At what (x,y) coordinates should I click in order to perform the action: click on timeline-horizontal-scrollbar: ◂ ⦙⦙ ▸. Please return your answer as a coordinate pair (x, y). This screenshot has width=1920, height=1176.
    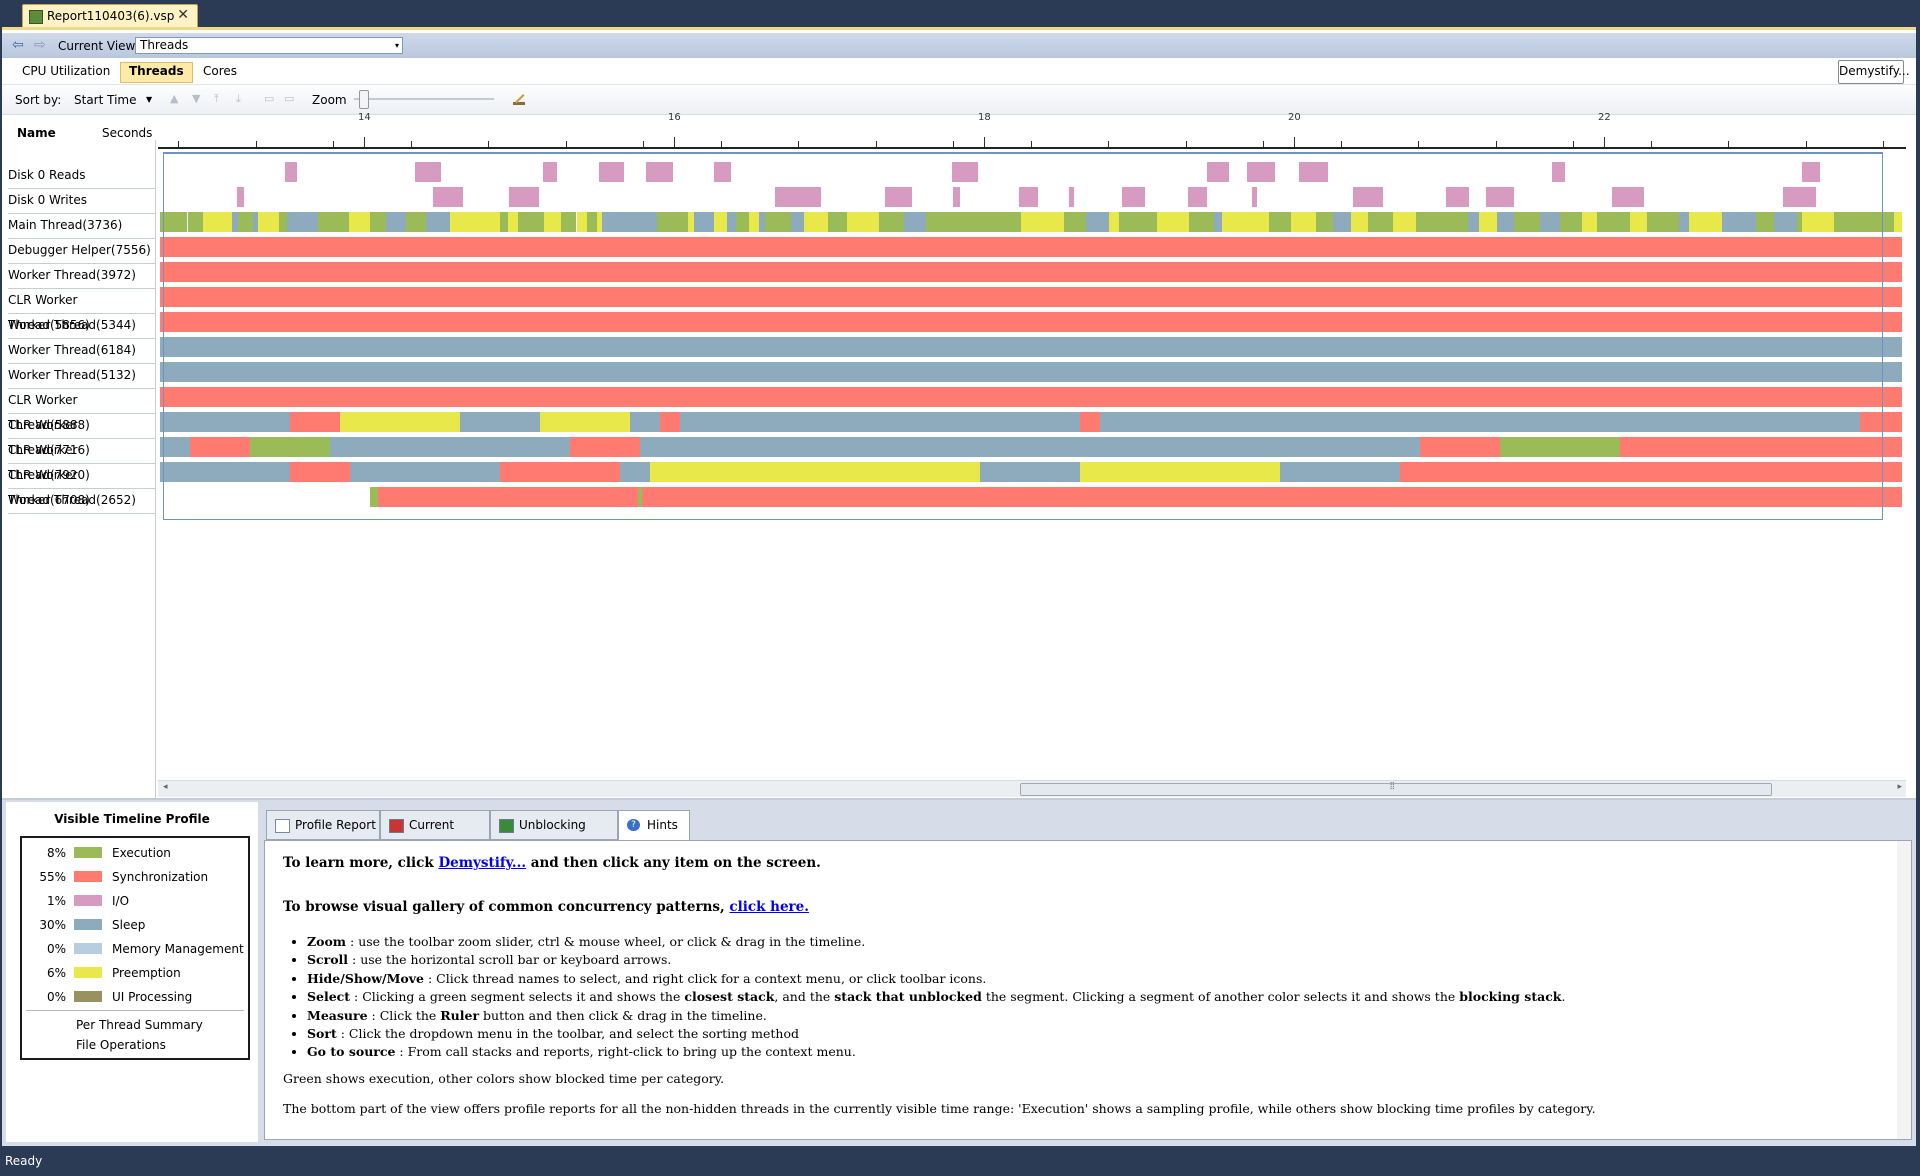
    Looking at the image, I should click on (1032, 788).